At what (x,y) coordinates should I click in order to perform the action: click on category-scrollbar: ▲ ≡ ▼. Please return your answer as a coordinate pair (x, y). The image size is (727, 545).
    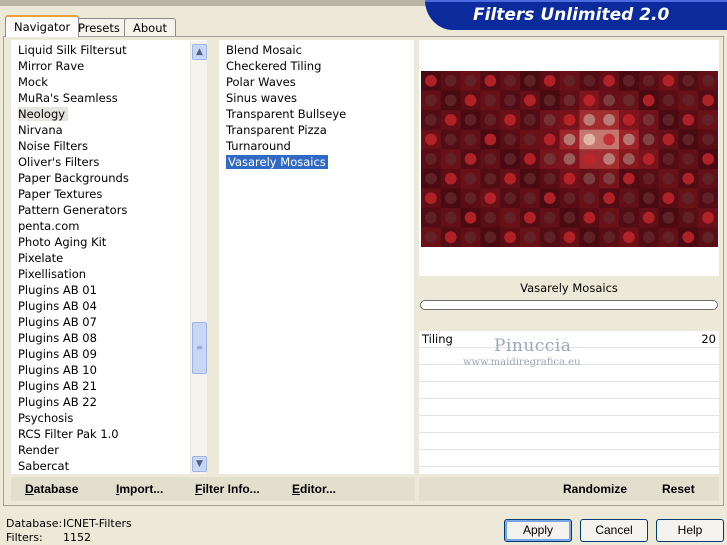
    Looking at the image, I should click on (198, 257).